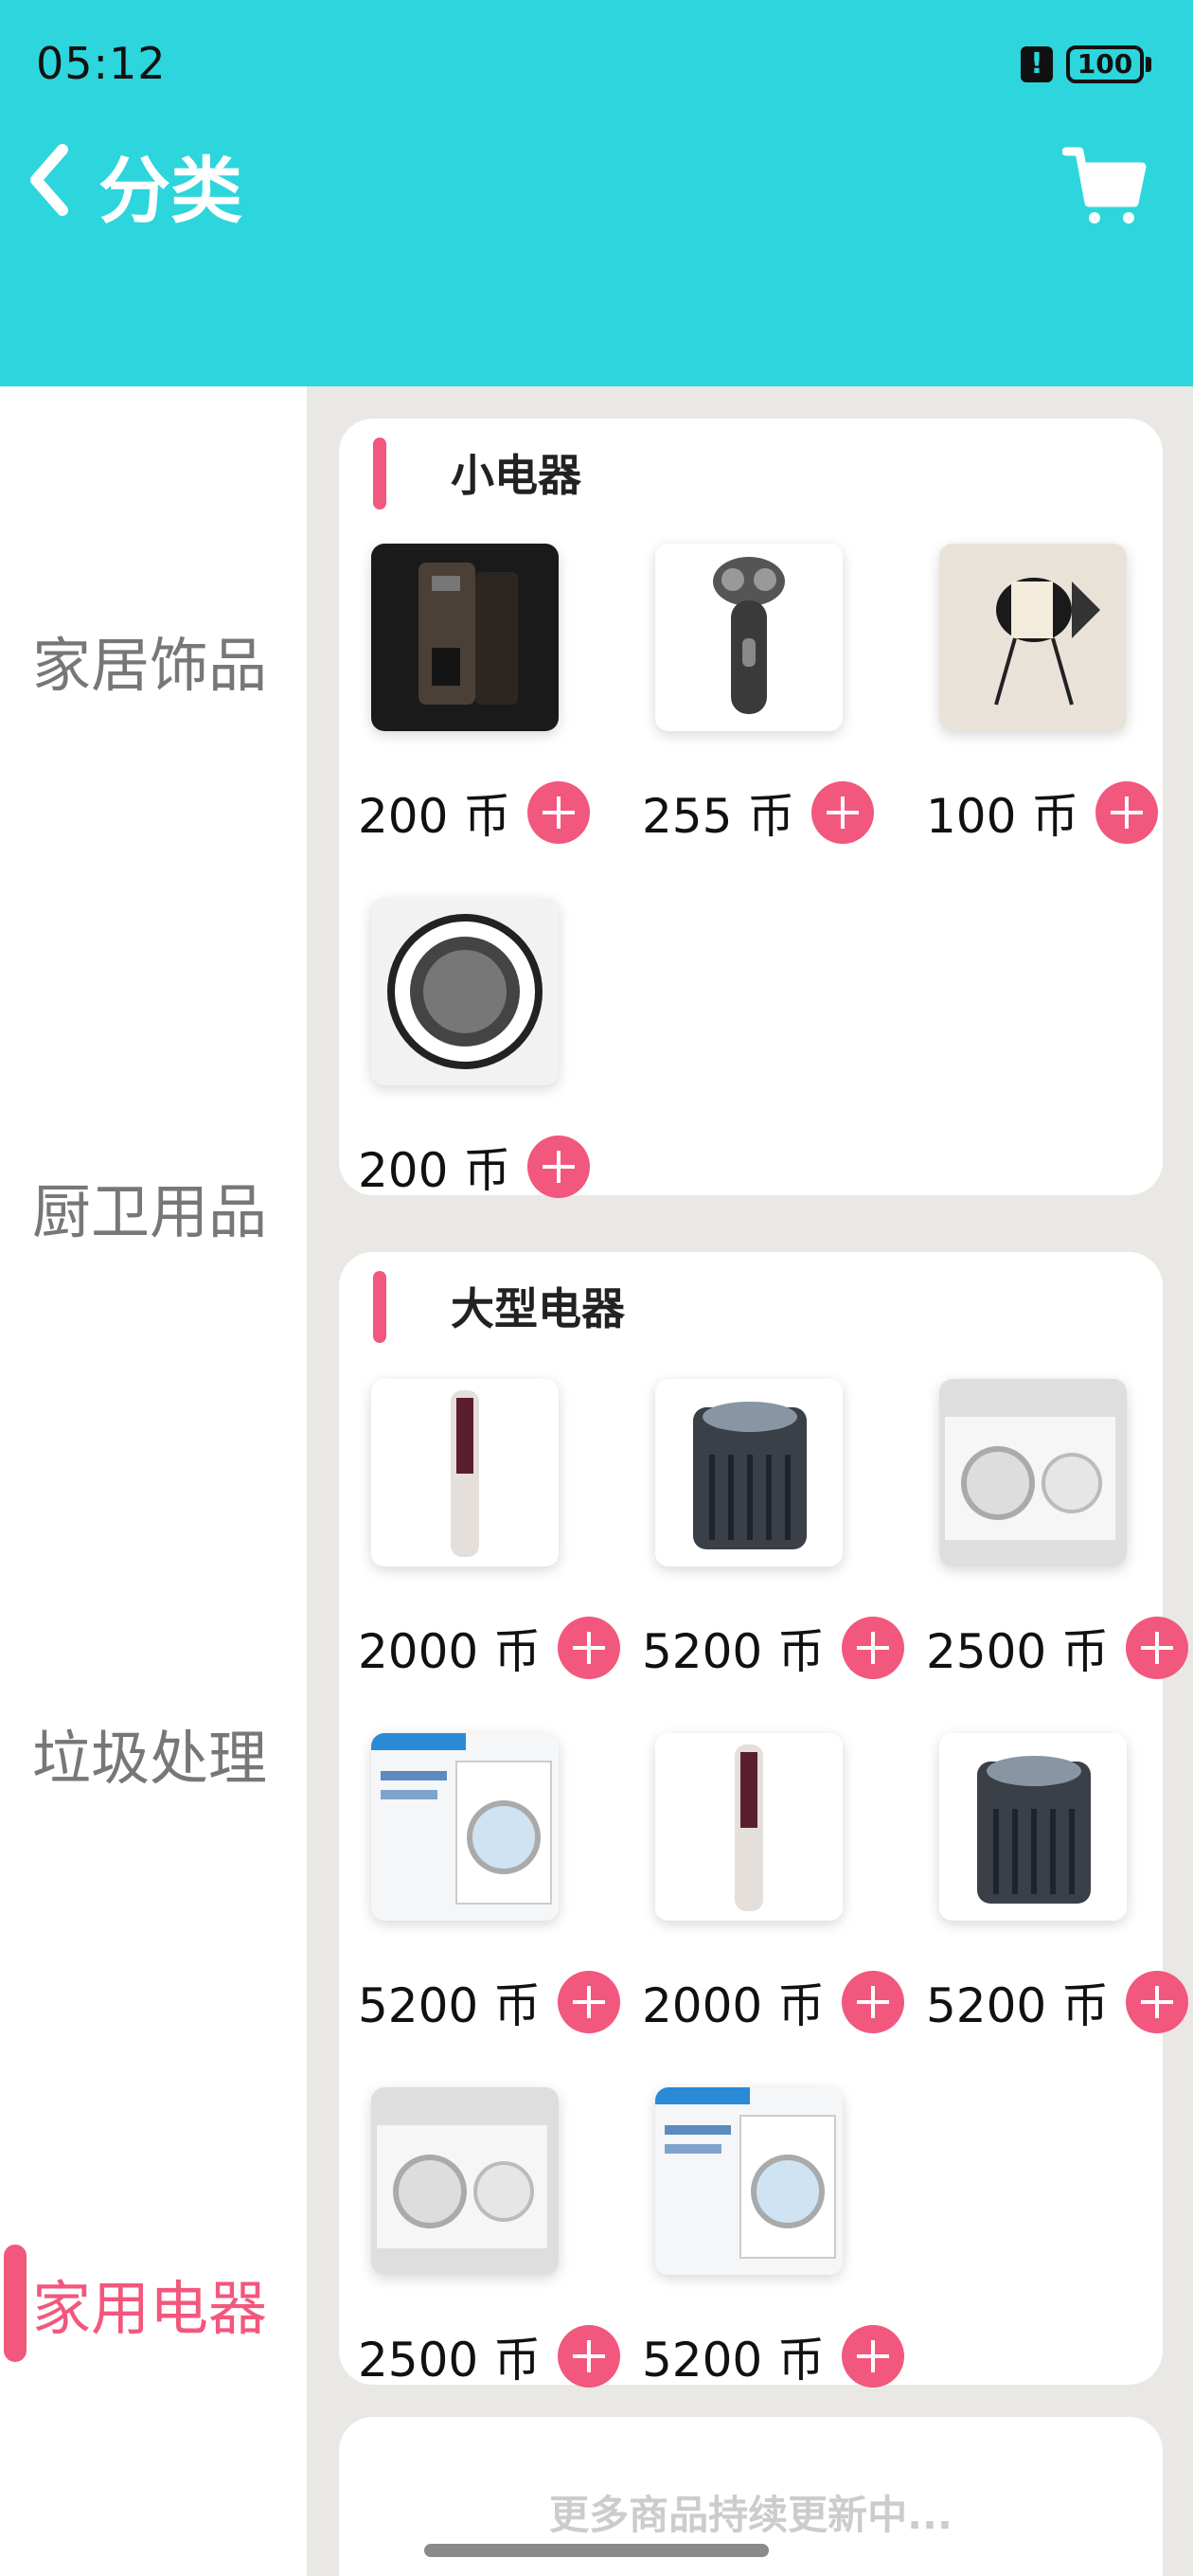 This screenshot has height=2576, width=1193. Describe the element at coordinates (465, 637) in the screenshot. I see `water-dispenser-image` at that location.